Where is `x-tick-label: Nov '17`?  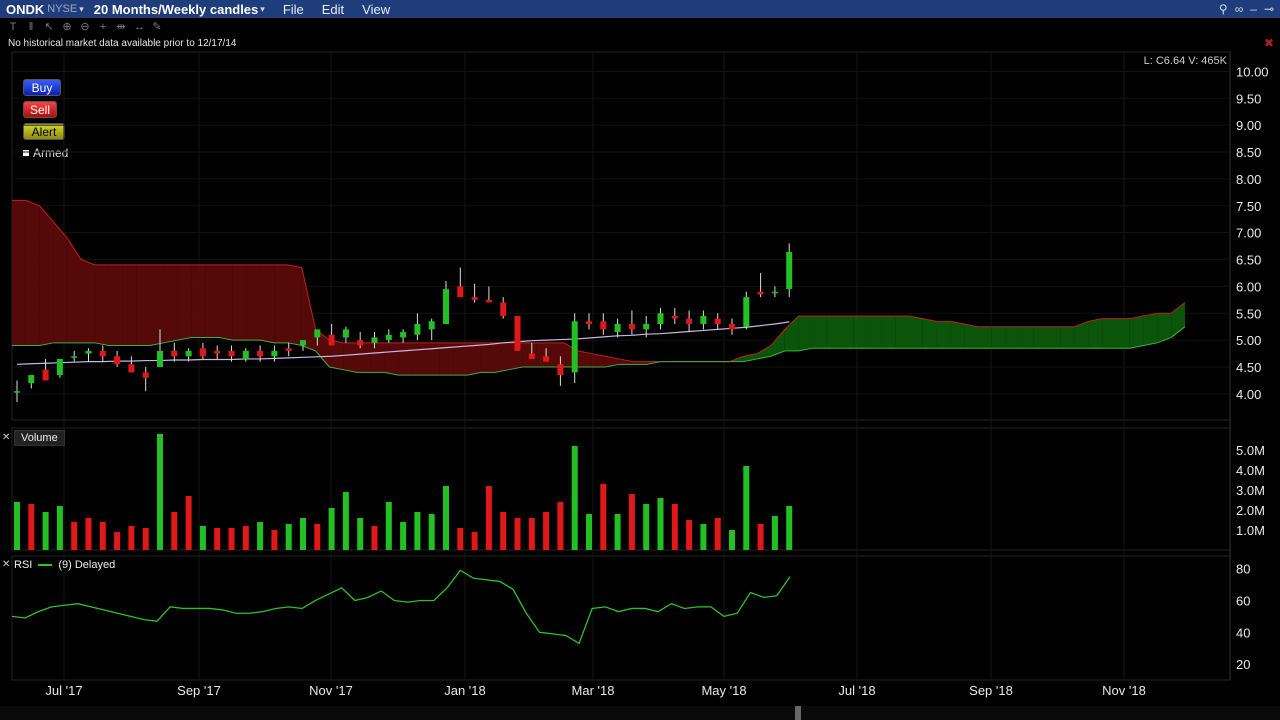
x-tick-label: Nov '17 is located at coordinates (331, 690).